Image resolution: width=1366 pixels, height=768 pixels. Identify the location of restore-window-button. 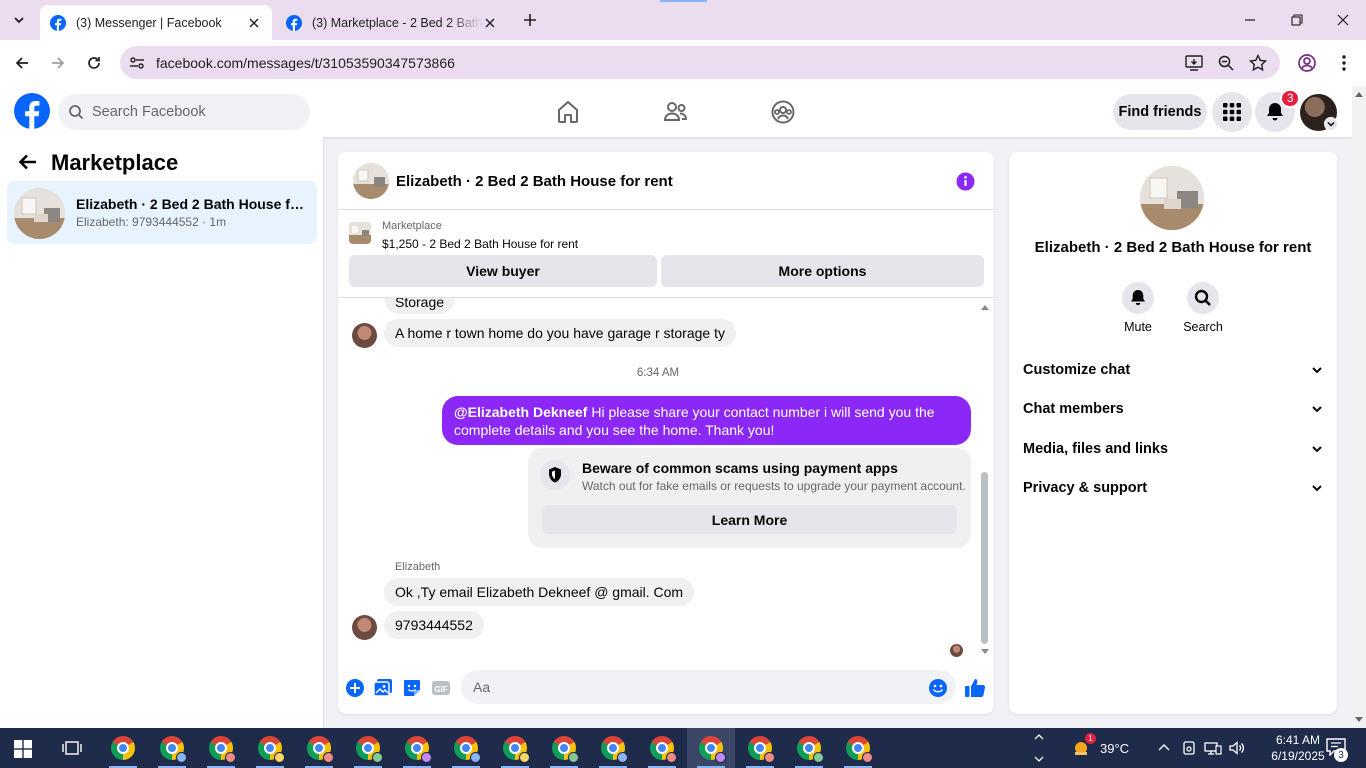
(1297, 20).